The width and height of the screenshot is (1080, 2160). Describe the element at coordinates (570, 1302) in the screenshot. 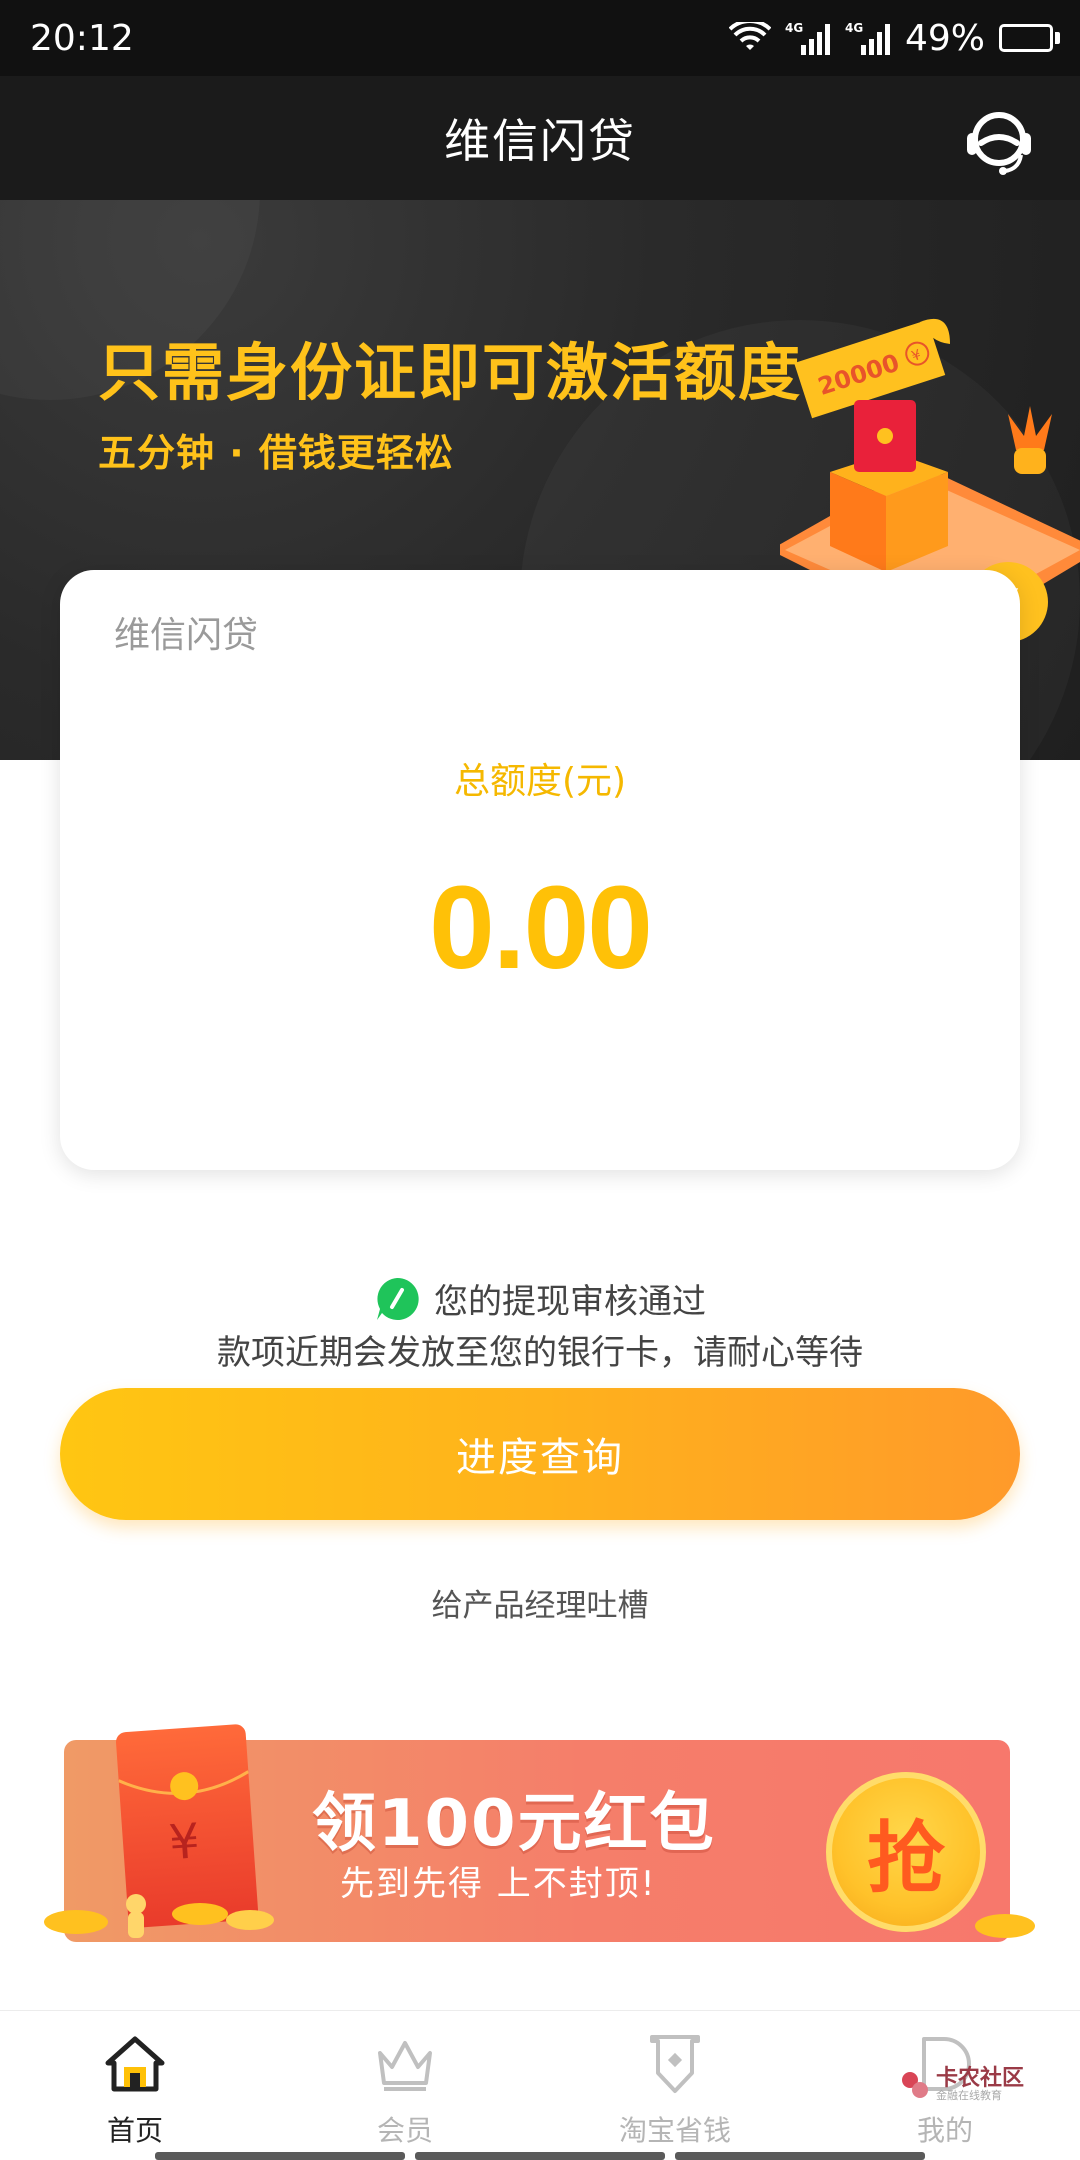

I see `withdraw-status-text: 您的提现审核通过` at that location.